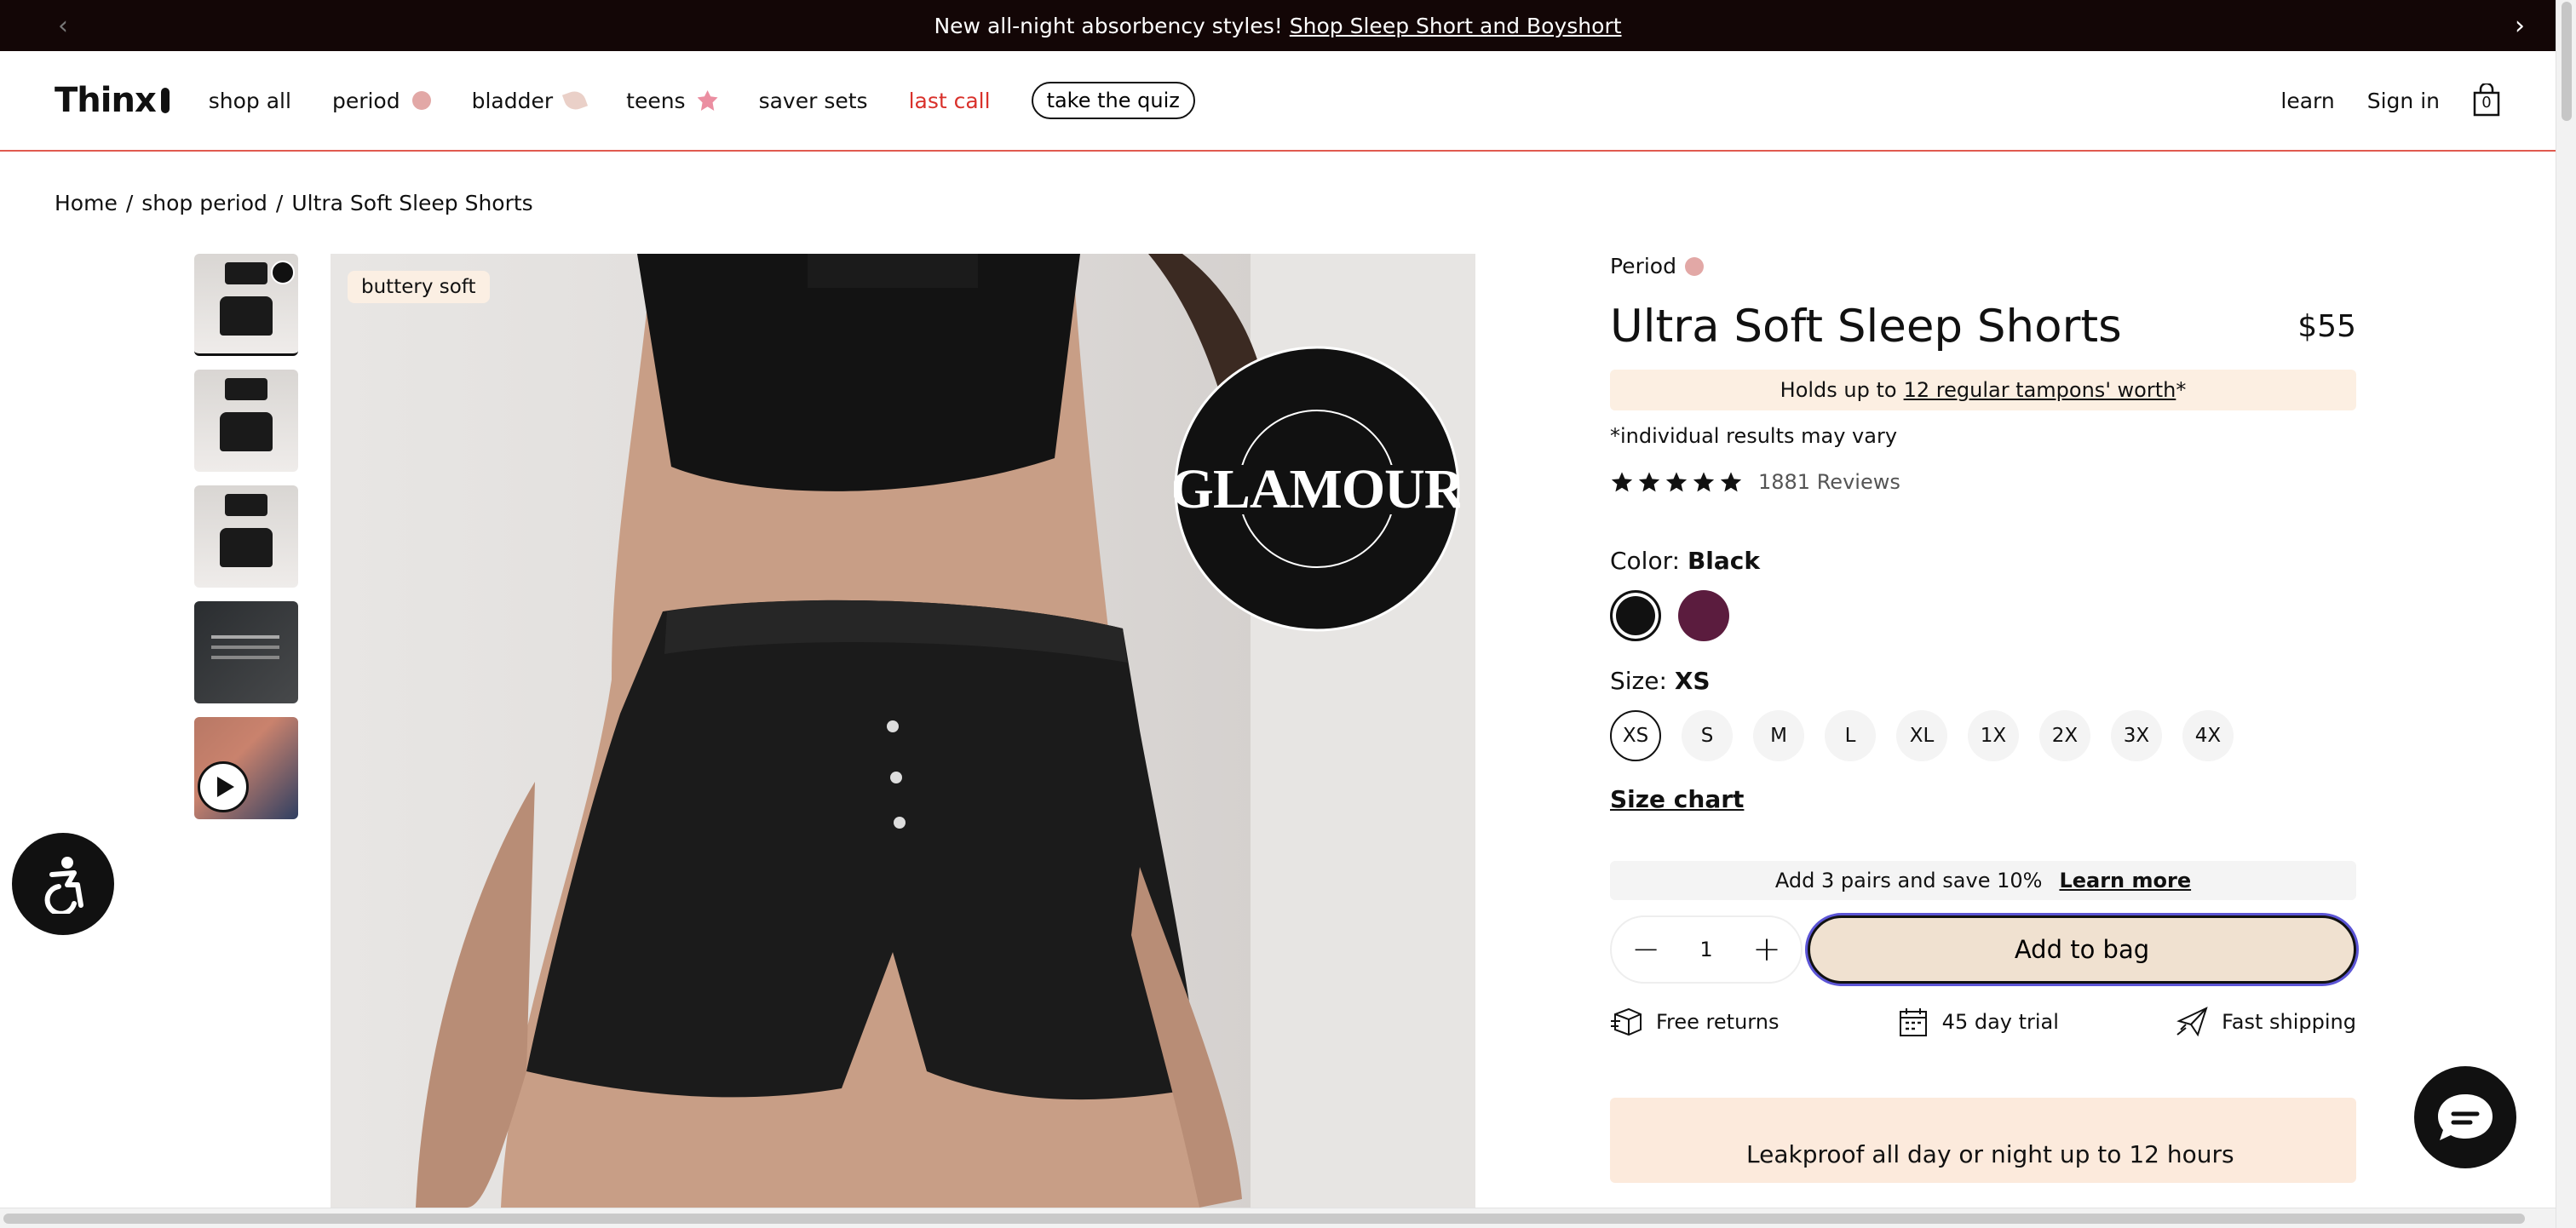 The image size is (2576, 1228). What do you see at coordinates (1983, 327) in the screenshot?
I see `title-row: Ultra Soft Sleep Shorts $55` at bounding box center [1983, 327].